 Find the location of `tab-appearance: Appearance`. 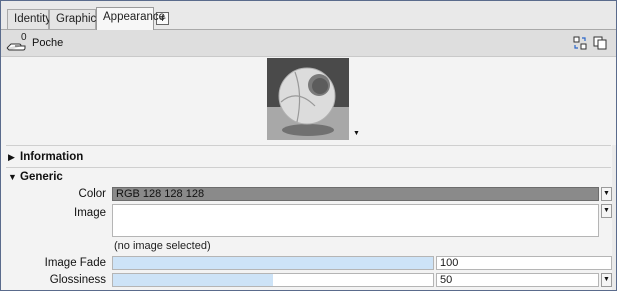

tab-appearance: Appearance is located at coordinates (130, 18).